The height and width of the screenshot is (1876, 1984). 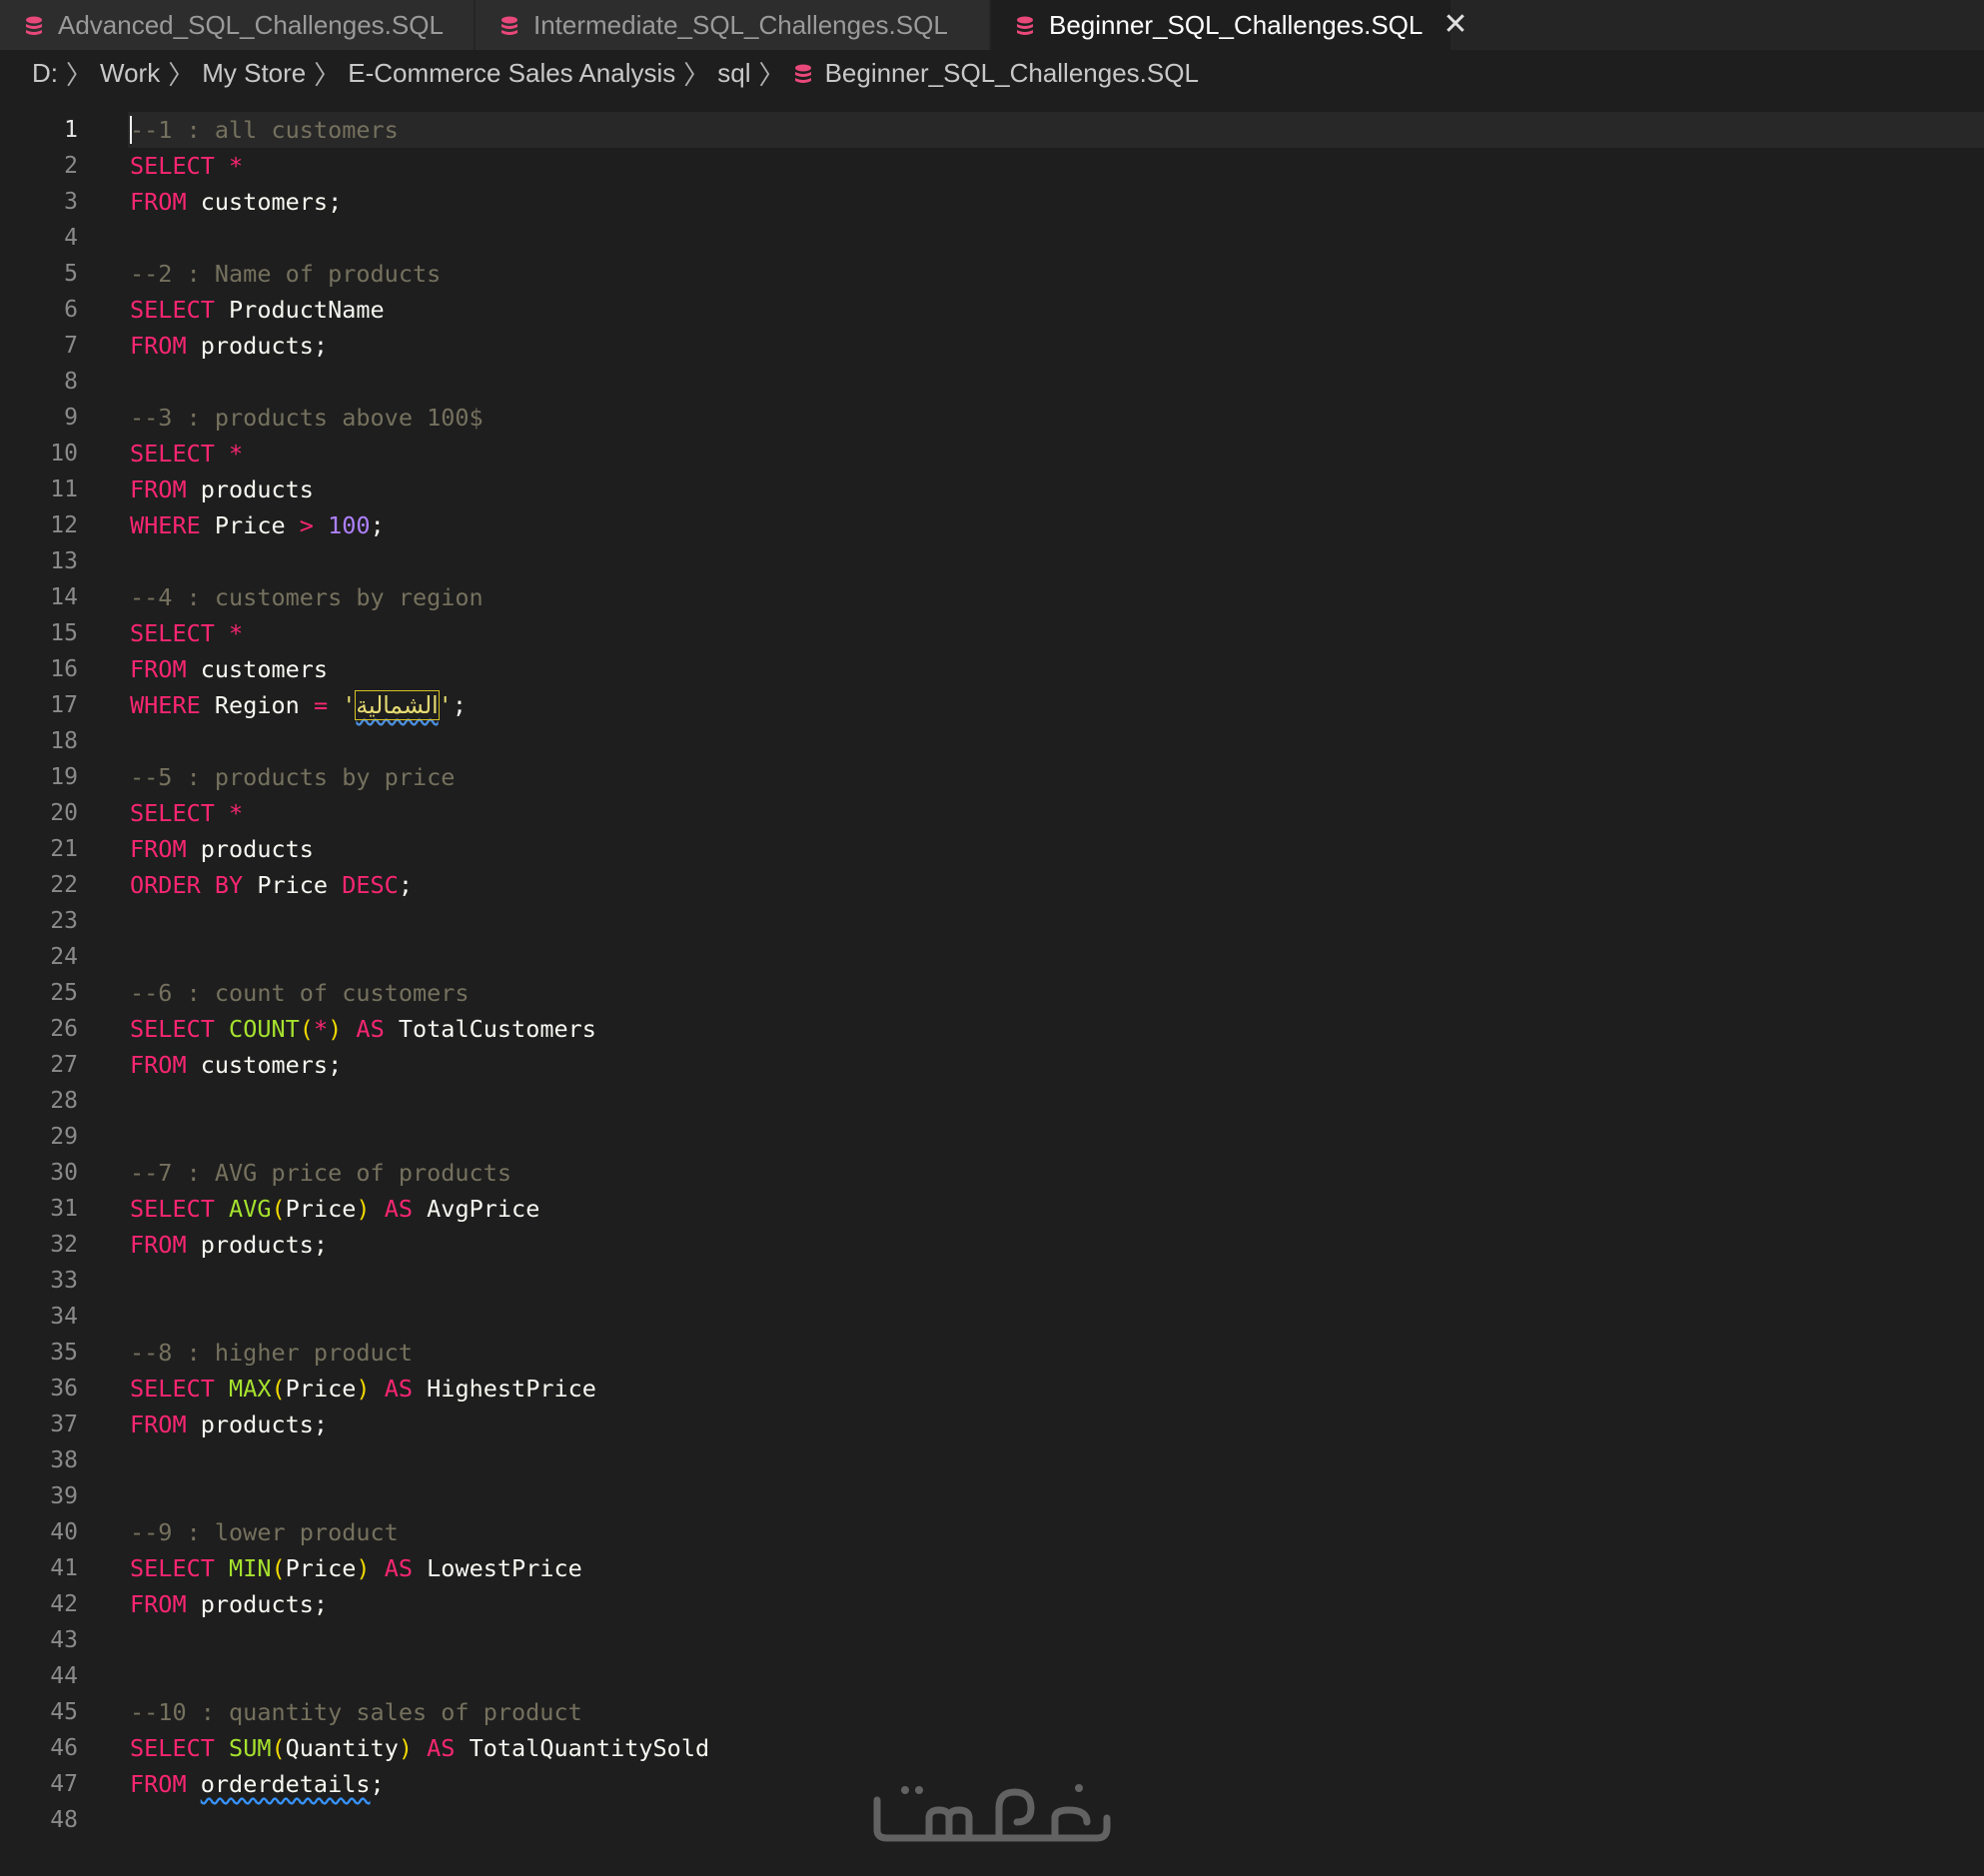 What do you see at coordinates (992, 1460) in the screenshot?
I see `code-line: 38` at bounding box center [992, 1460].